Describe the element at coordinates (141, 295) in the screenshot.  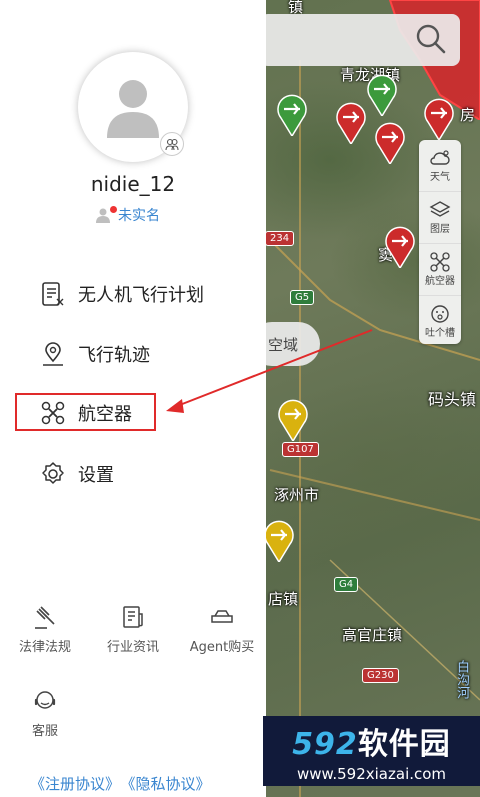
I see `menu-label: 无人机飞行计划` at that location.